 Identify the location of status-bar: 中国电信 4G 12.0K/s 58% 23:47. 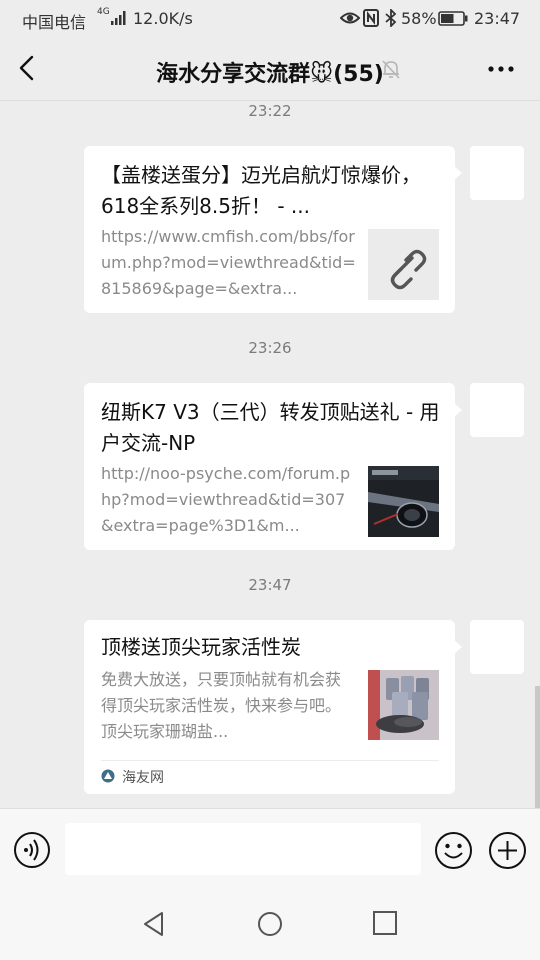
(270, 18).